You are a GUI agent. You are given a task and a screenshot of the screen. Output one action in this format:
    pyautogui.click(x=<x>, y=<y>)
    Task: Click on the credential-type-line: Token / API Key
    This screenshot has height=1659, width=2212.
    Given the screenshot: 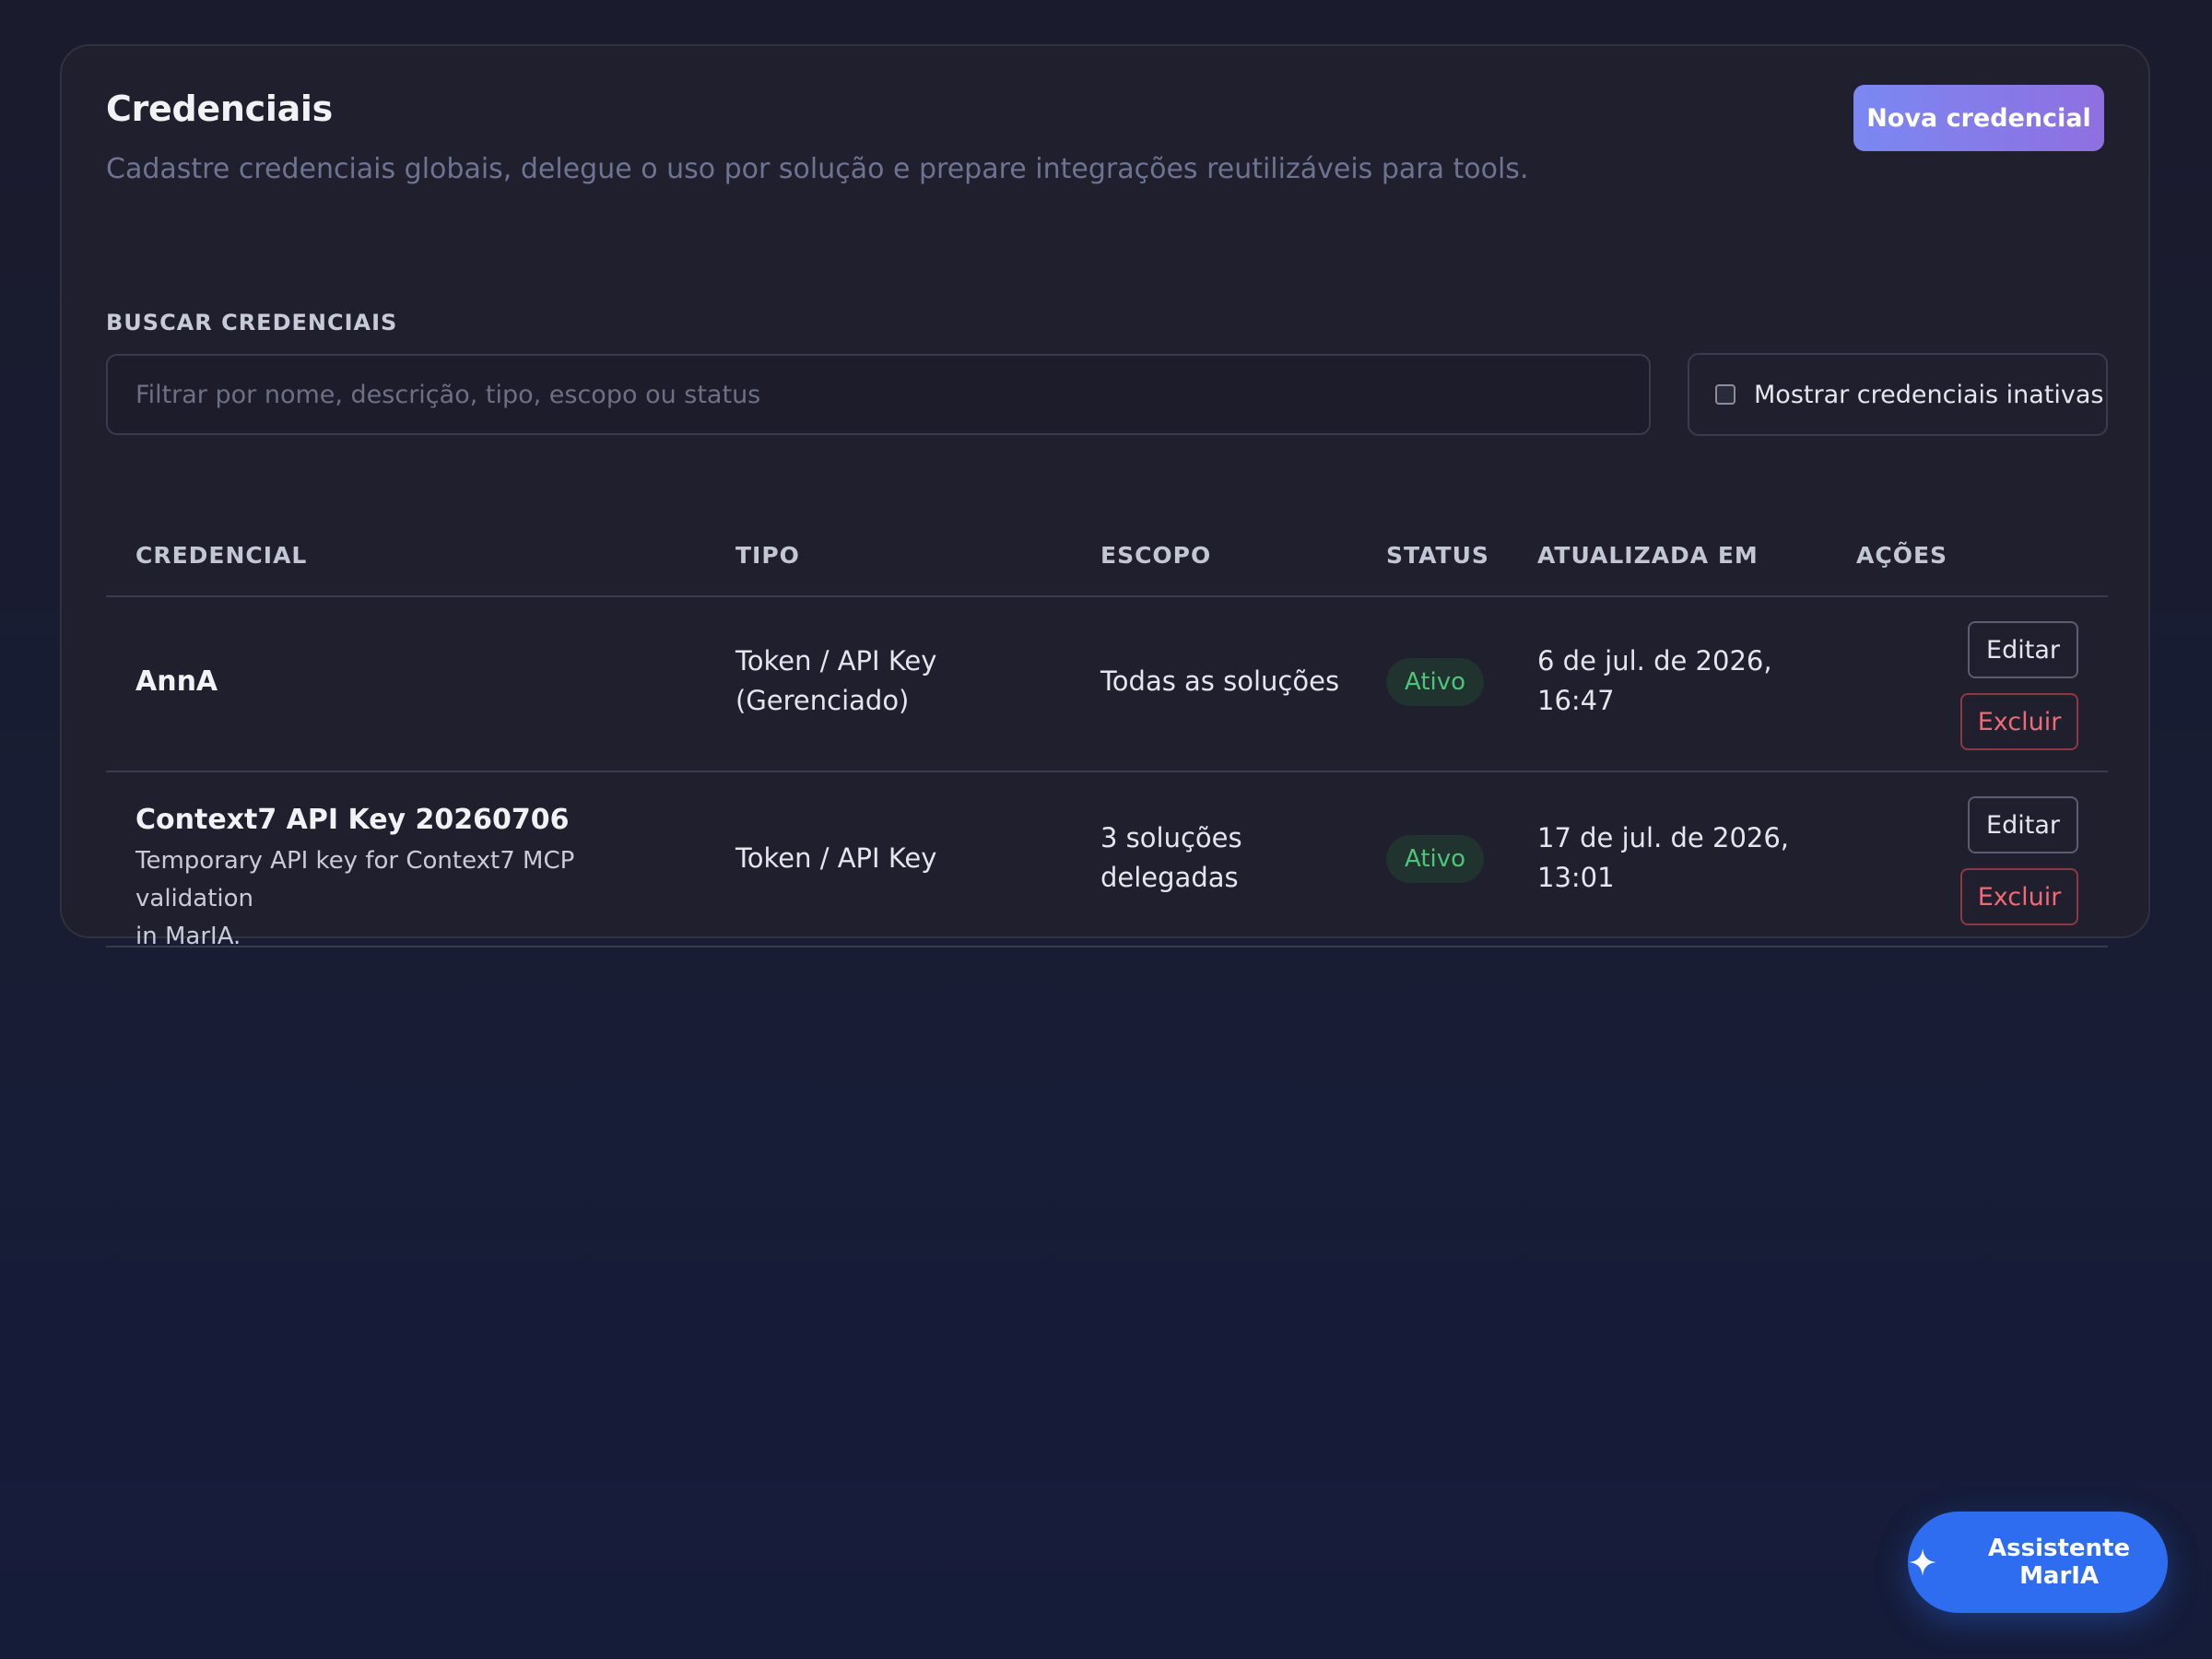 What is the action you would take?
    pyautogui.click(x=836, y=661)
    